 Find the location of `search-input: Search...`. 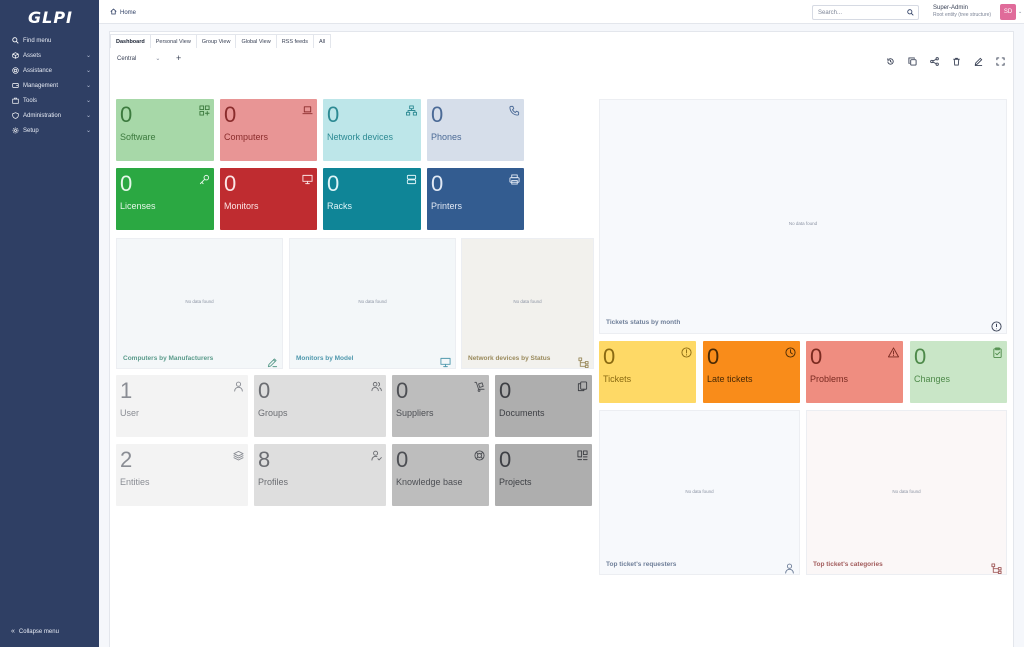

search-input: Search... is located at coordinates (865, 12).